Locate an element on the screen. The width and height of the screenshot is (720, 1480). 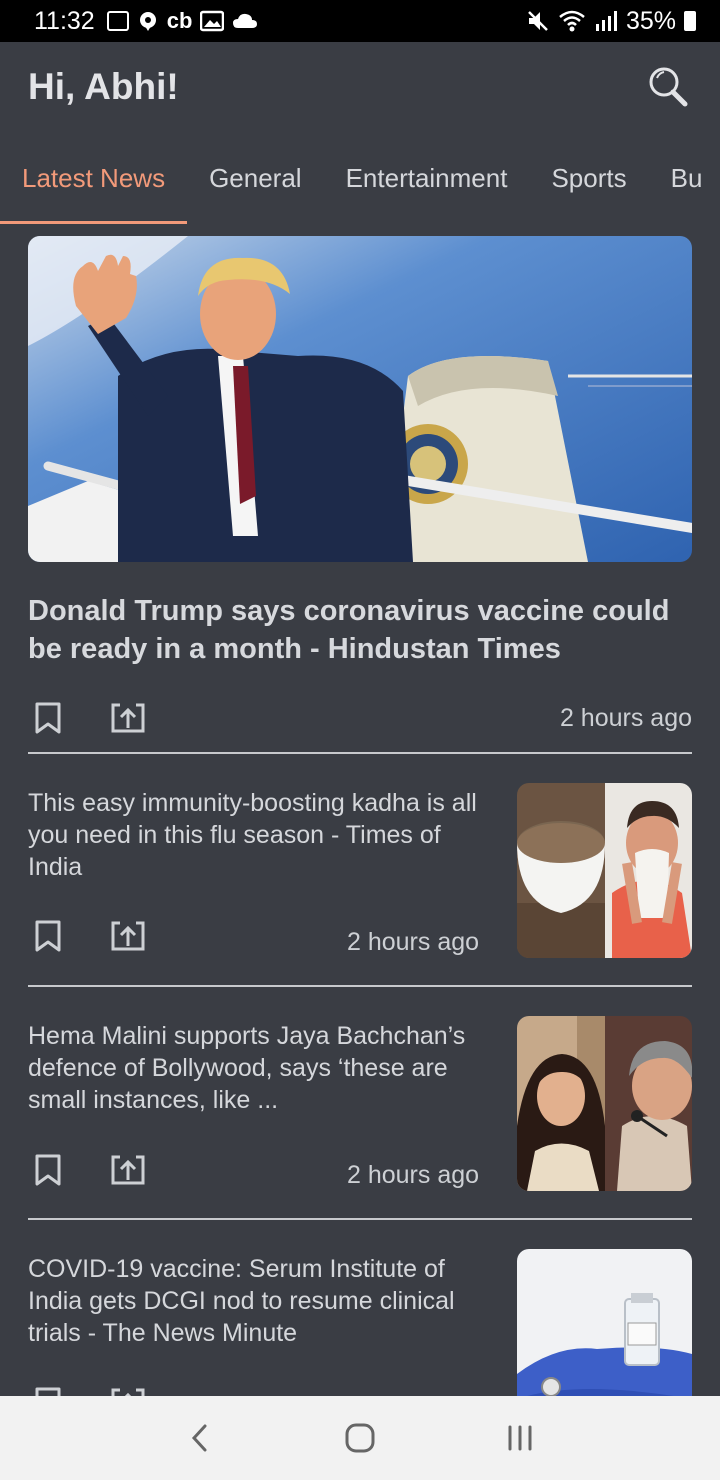
article-actions-serum-institute is located at coordinates (108, 1389).